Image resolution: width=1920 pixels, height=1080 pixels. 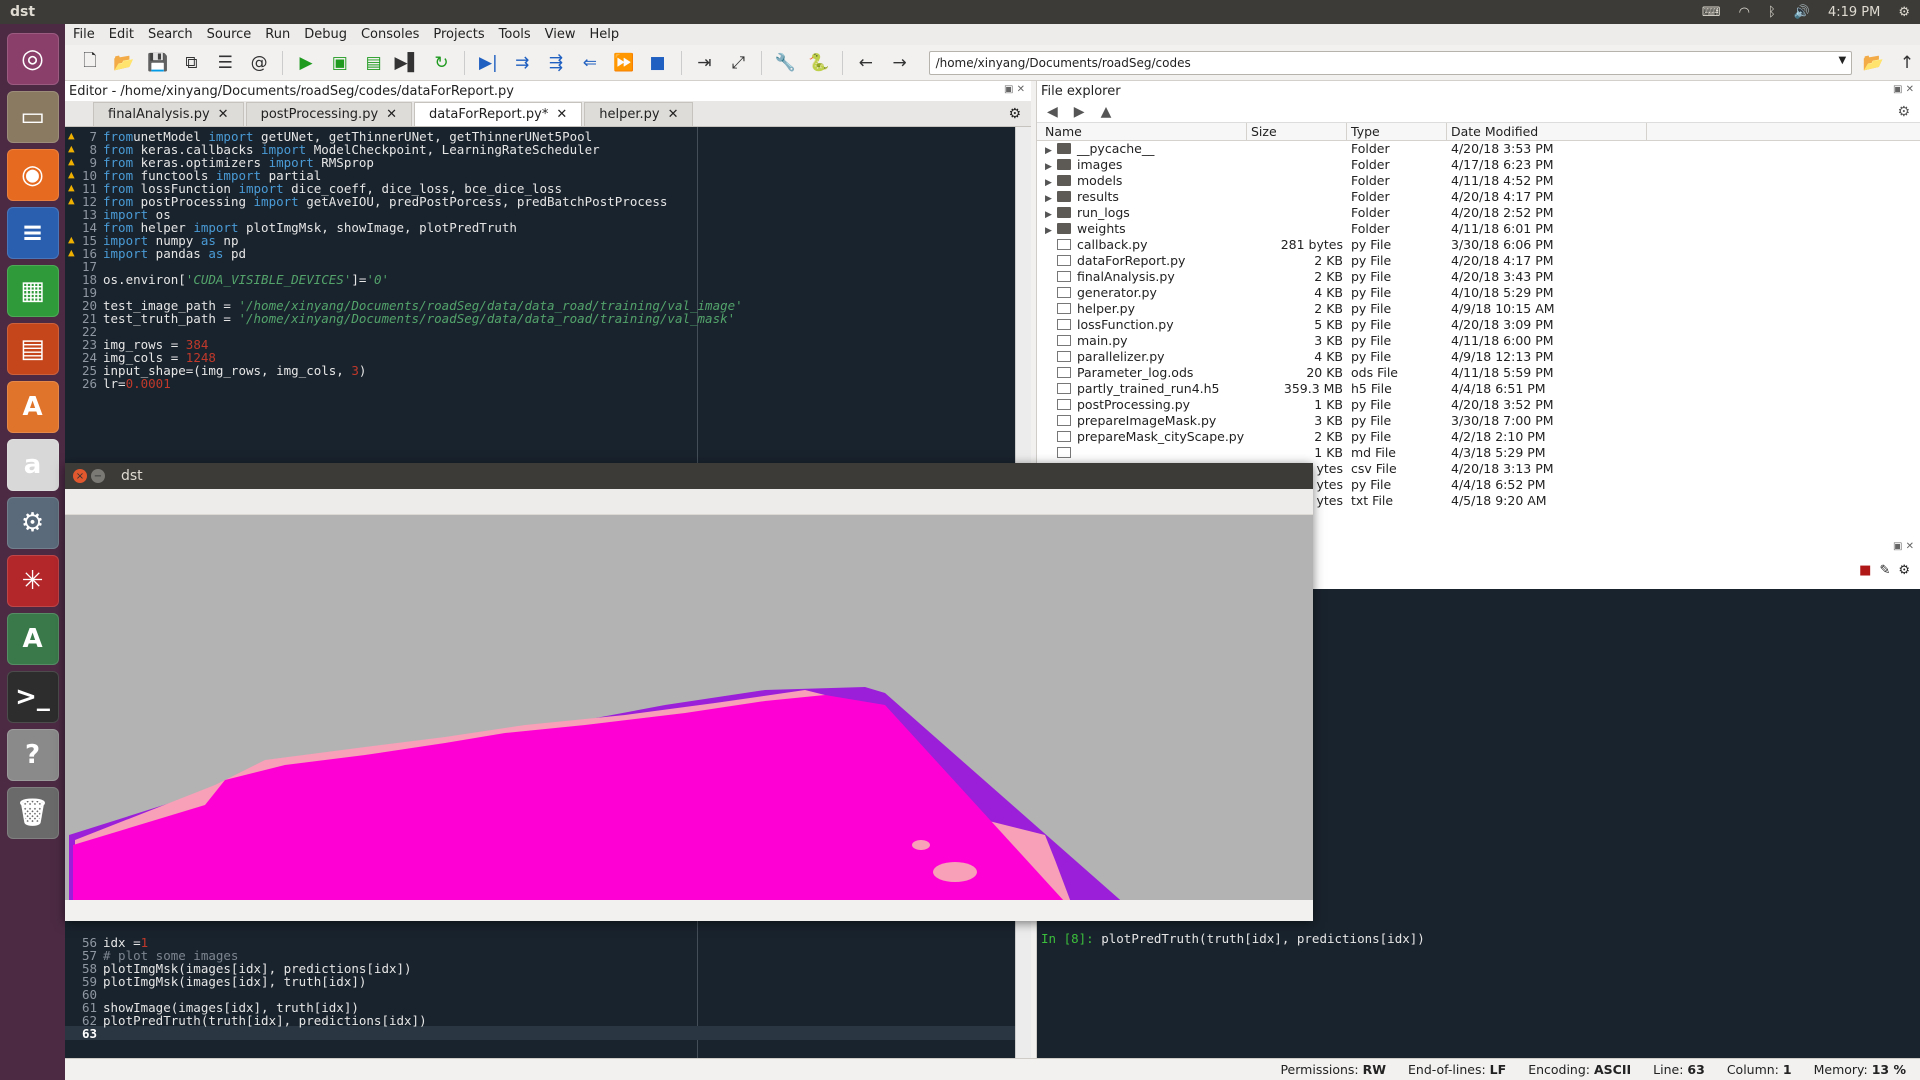 What do you see at coordinates (32, 117) in the screenshot?
I see `files-icon: ▭` at bounding box center [32, 117].